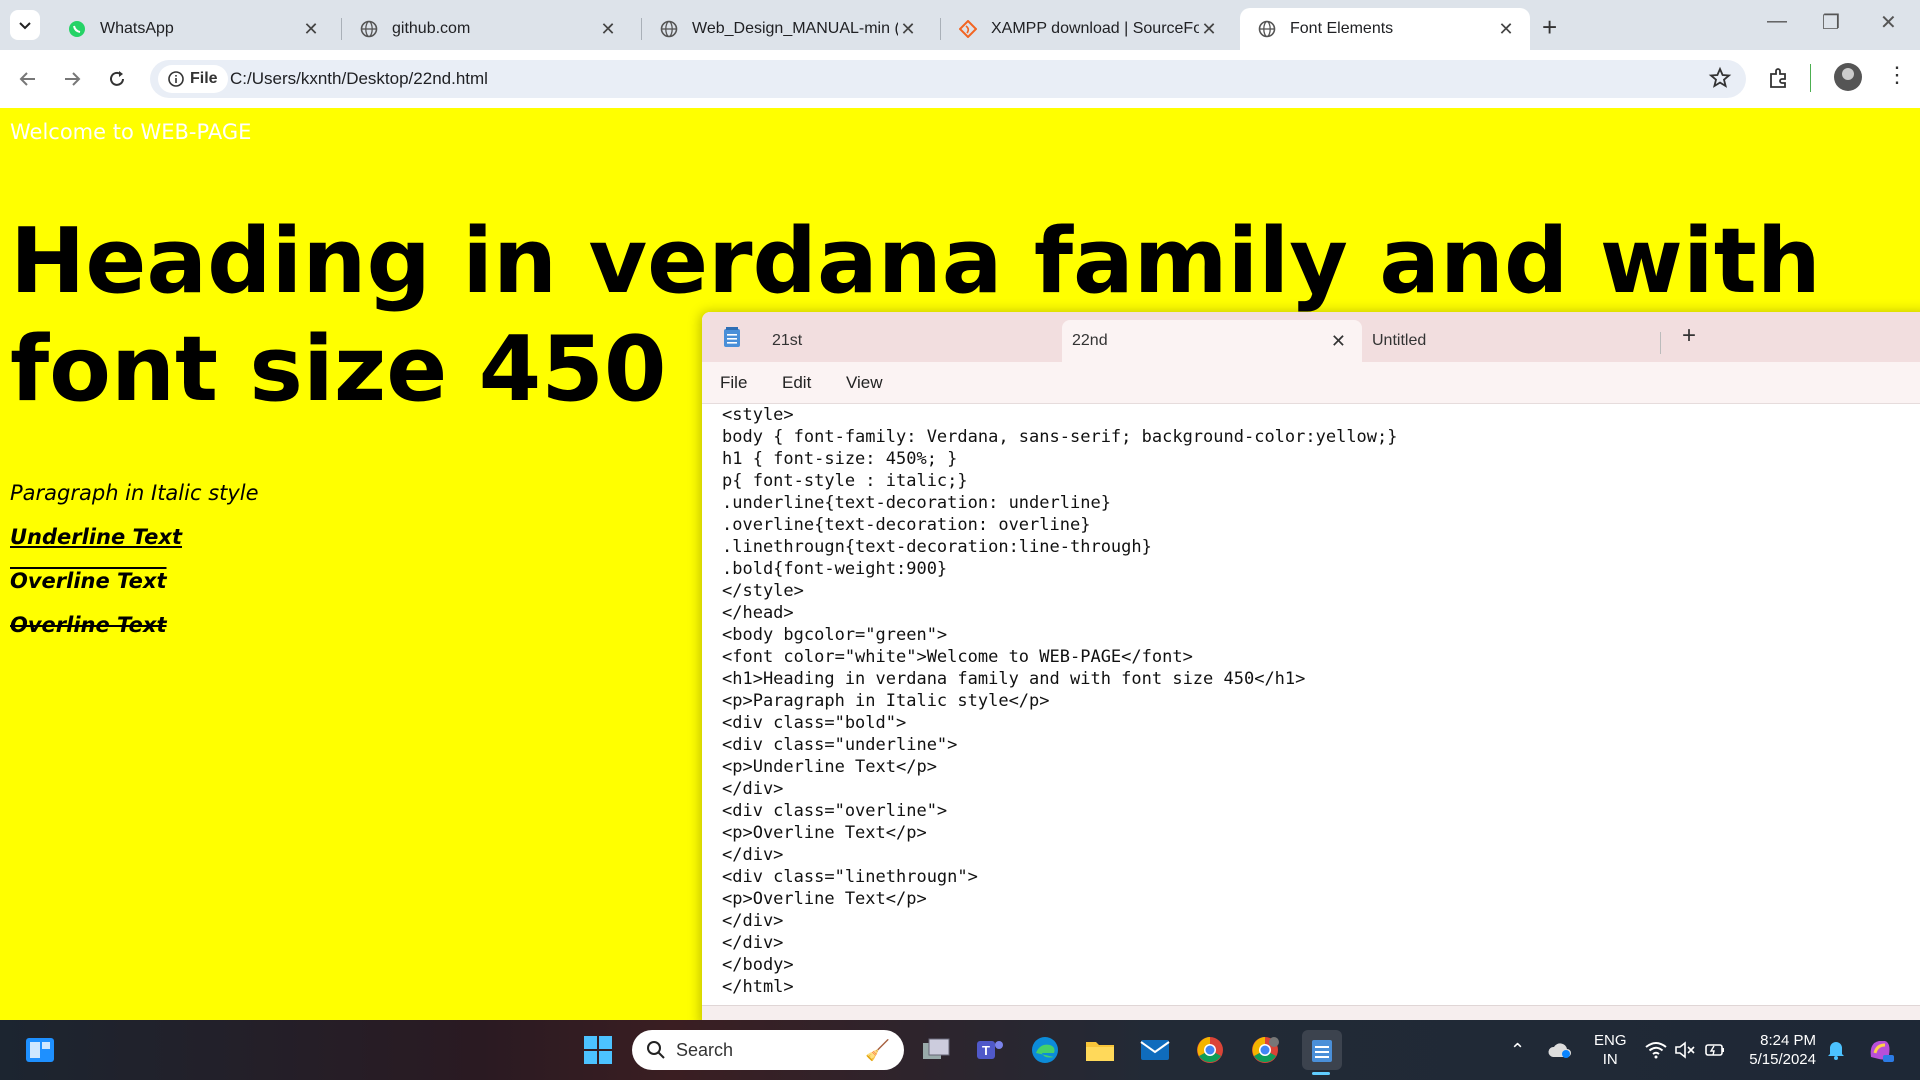  Describe the element at coordinates (1831, 22) in the screenshot. I see `restore-icon: ❐` at that location.